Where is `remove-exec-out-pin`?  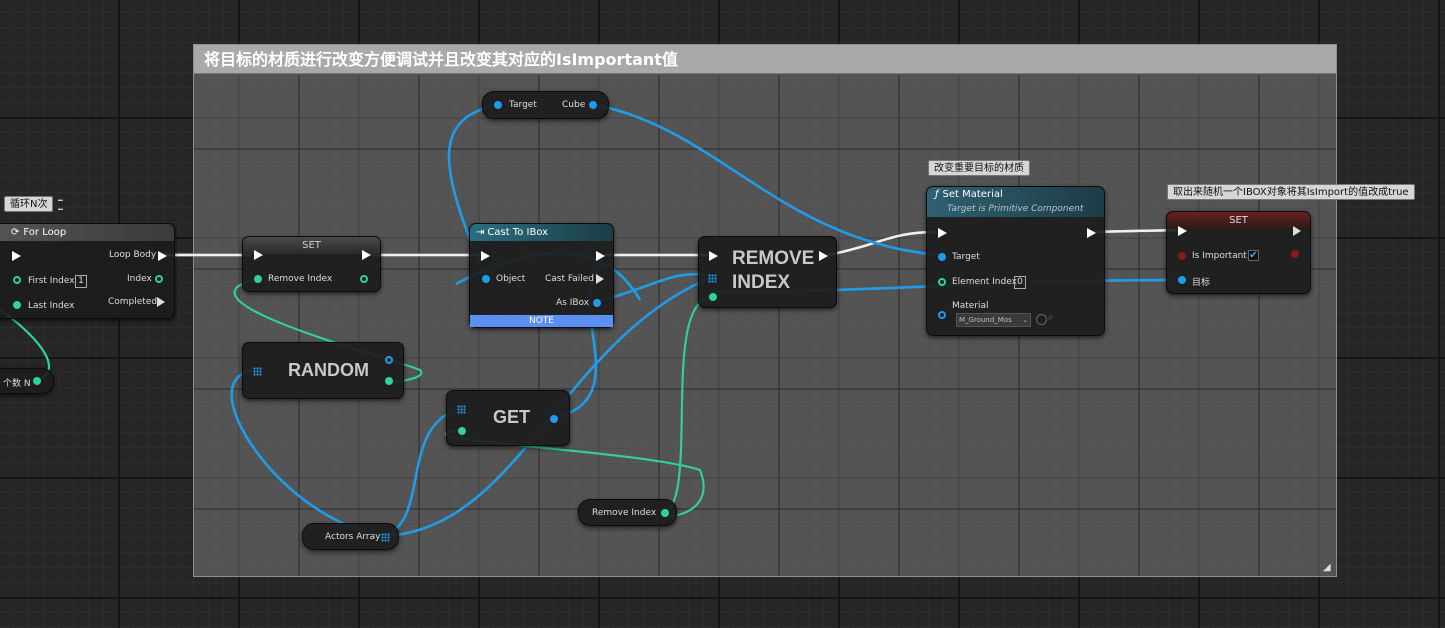 remove-exec-out-pin is located at coordinates (823, 256).